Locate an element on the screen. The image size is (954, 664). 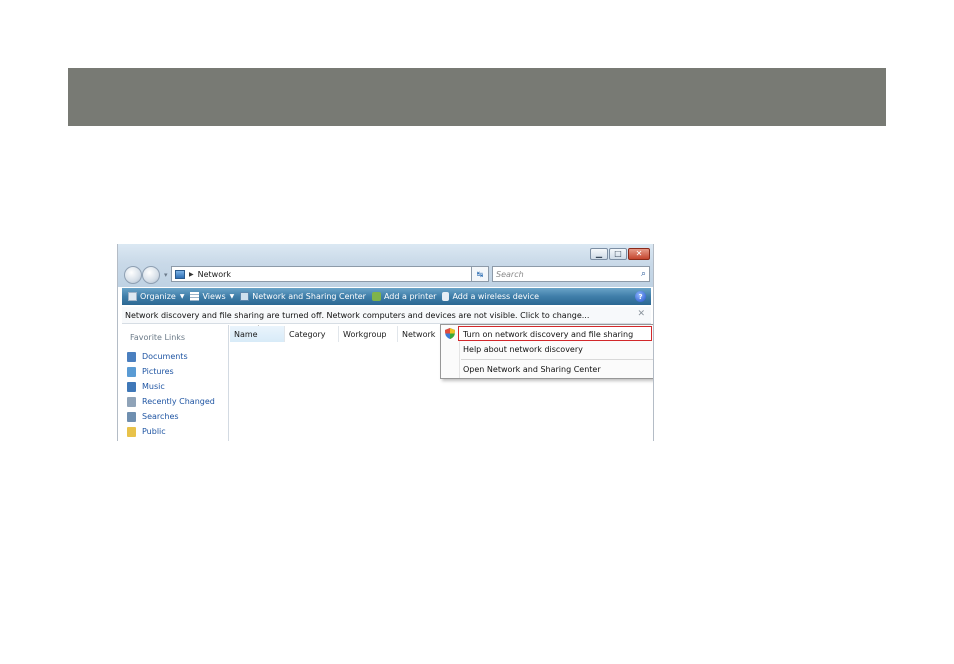
refresh-button: ↹ is located at coordinates (480, 274).